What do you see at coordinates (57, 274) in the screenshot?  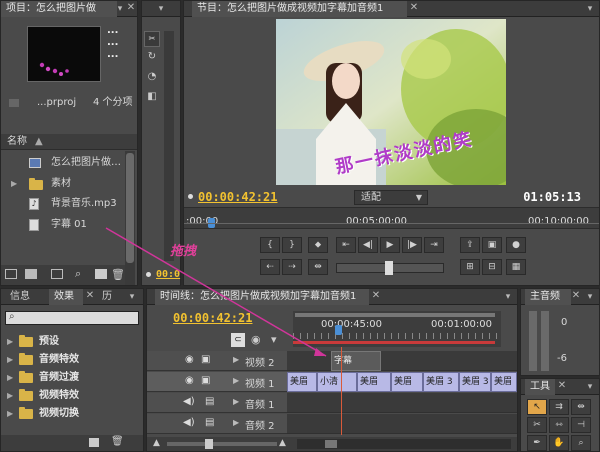 I see `automate-icon` at bounding box center [57, 274].